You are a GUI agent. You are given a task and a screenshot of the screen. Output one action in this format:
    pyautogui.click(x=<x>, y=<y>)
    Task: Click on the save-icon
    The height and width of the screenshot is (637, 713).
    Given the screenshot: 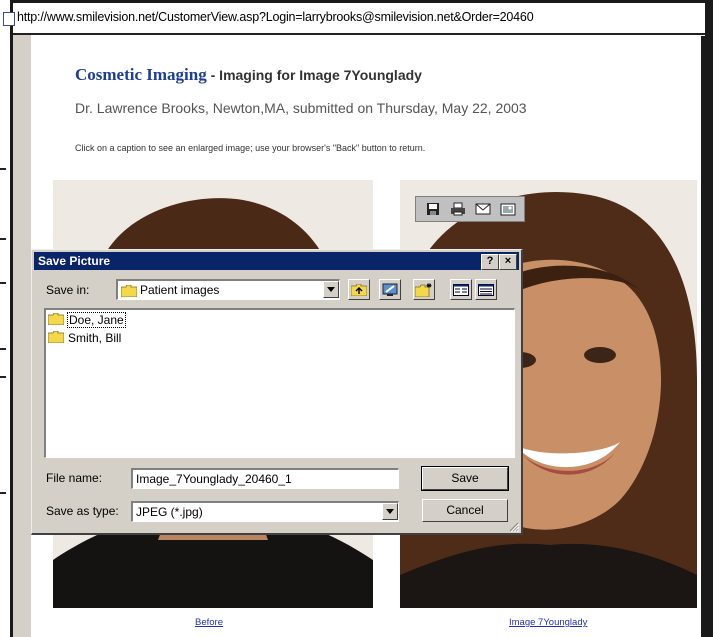 What is the action you would take?
    pyautogui.click(x=433, y=209)
    